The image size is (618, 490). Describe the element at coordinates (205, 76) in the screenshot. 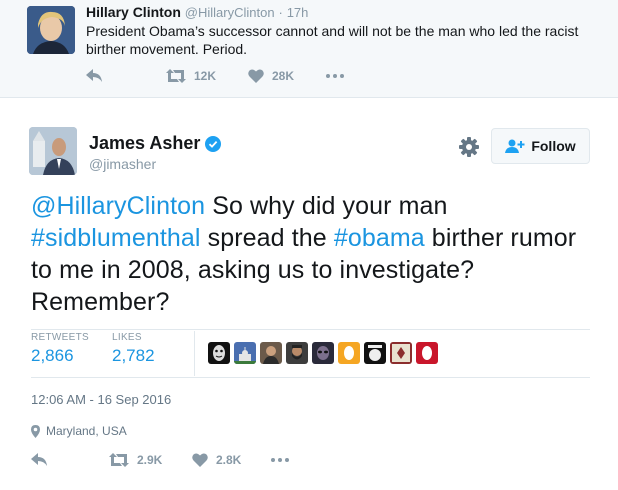

I see `retweet-count: 12K` at that location.